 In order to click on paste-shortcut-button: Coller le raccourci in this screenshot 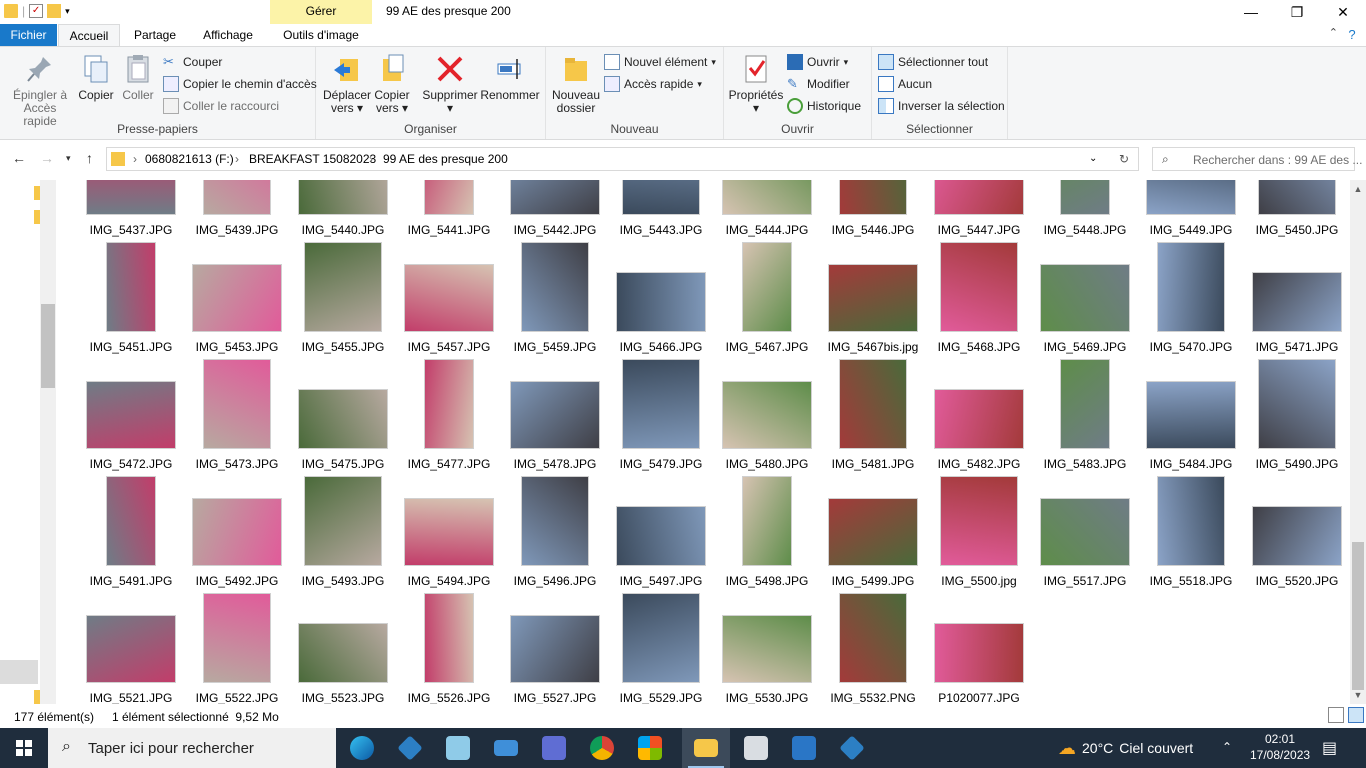, I will do `click(221, 106)`.